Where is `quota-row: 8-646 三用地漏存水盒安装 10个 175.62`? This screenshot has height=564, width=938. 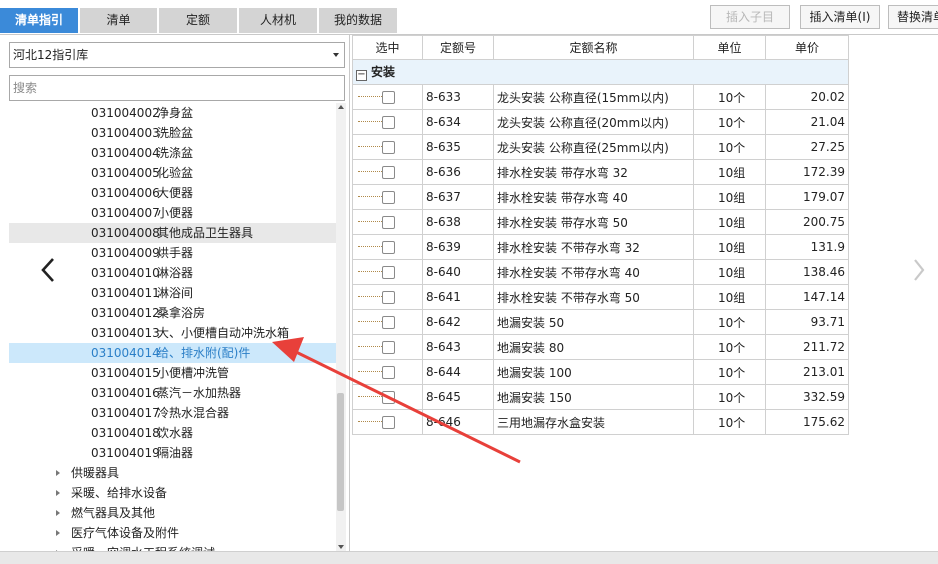
quota-row: 8-646 三用地漏存水盒安装 10个 175.62 is located at coordinates (600, 422).